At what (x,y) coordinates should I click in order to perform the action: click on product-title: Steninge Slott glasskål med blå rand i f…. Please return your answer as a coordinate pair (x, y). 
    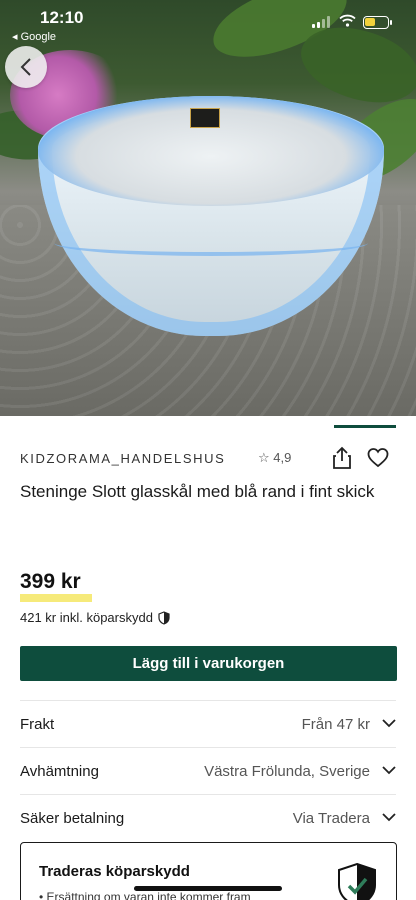
    Looking at the image, I should click on (197, 491).